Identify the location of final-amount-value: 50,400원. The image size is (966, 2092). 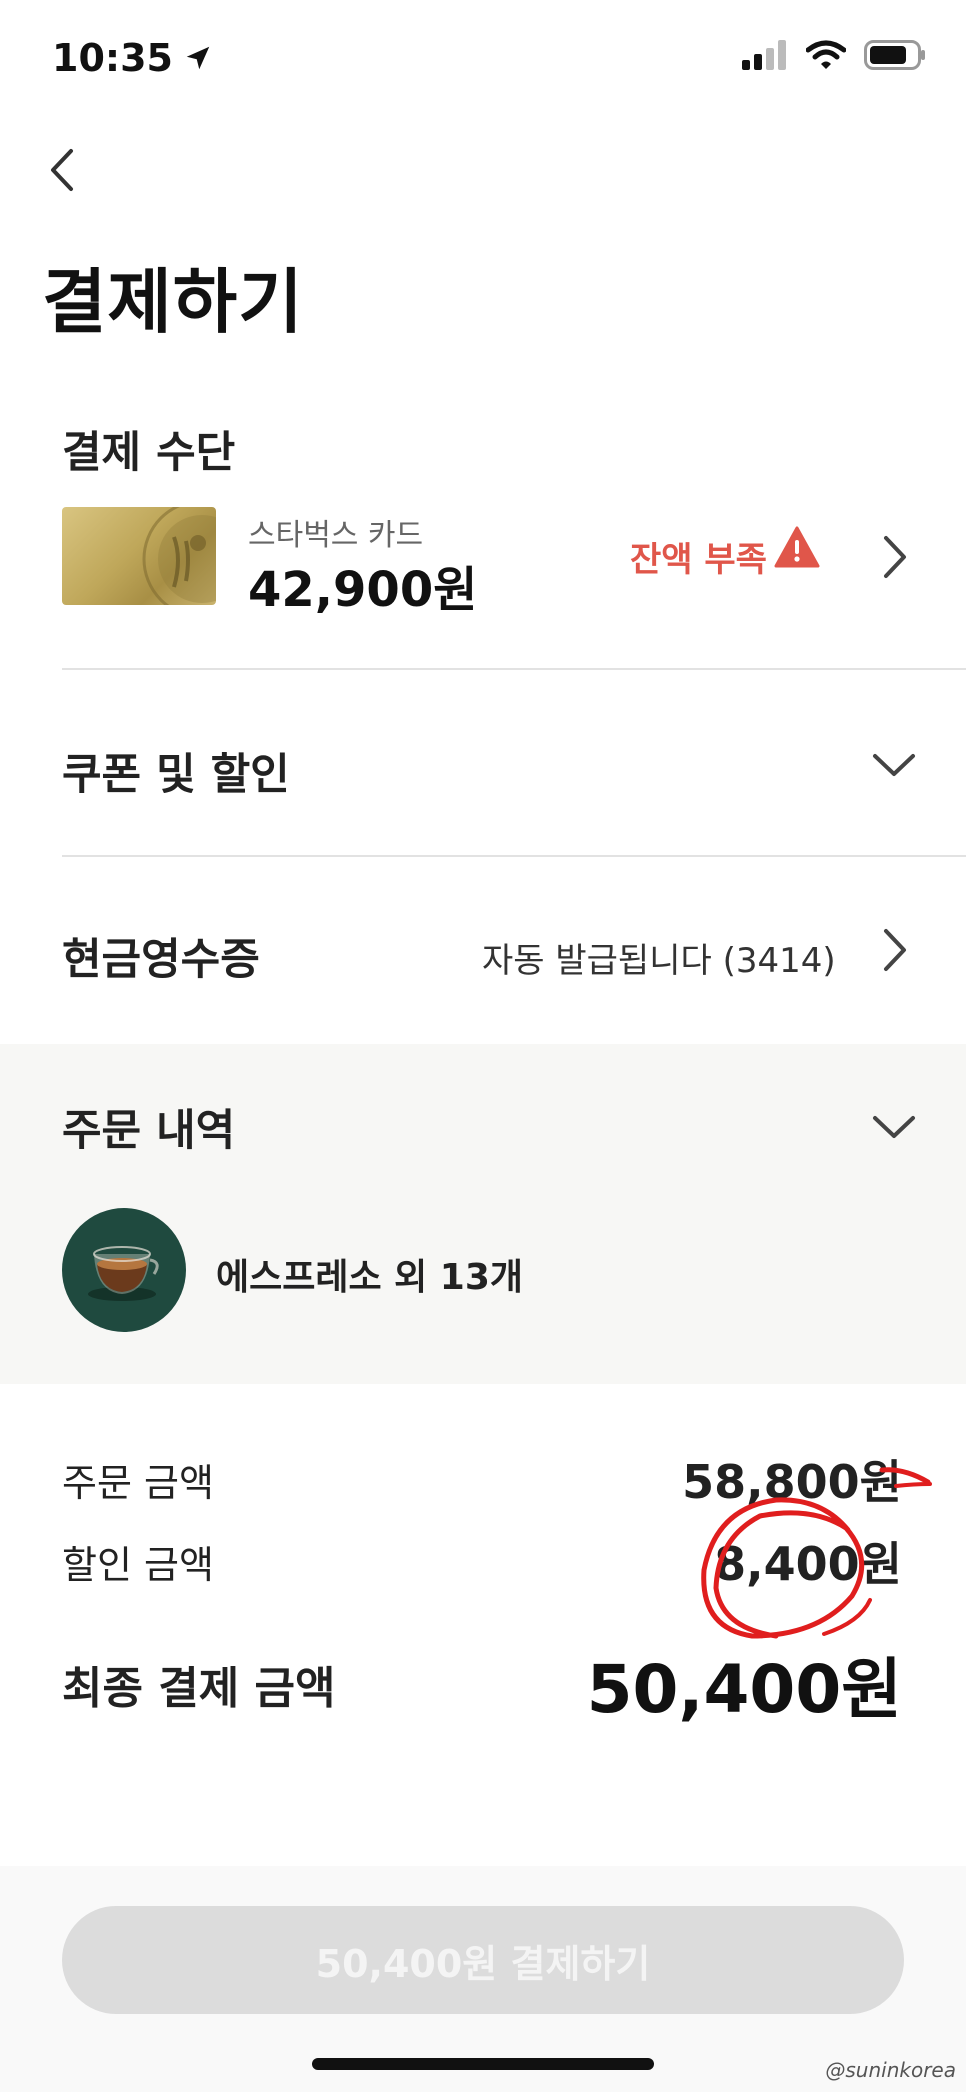
(744, 1689).